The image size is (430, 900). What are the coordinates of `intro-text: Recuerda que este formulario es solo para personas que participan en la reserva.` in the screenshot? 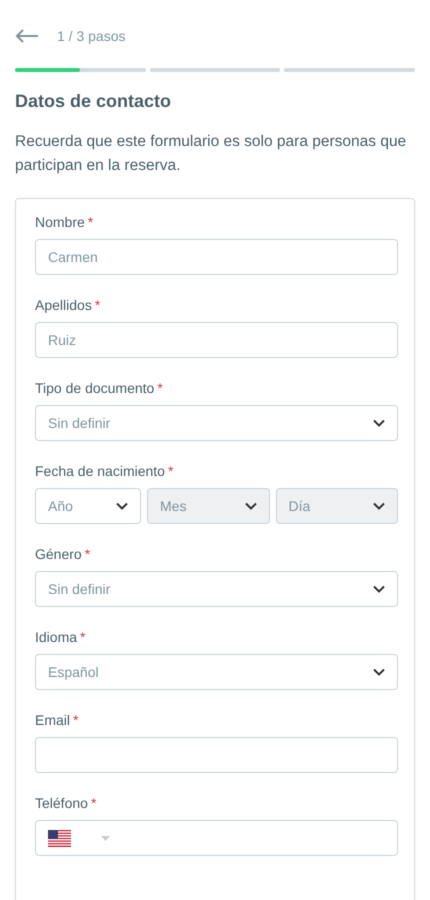 It's located at (211, 154).